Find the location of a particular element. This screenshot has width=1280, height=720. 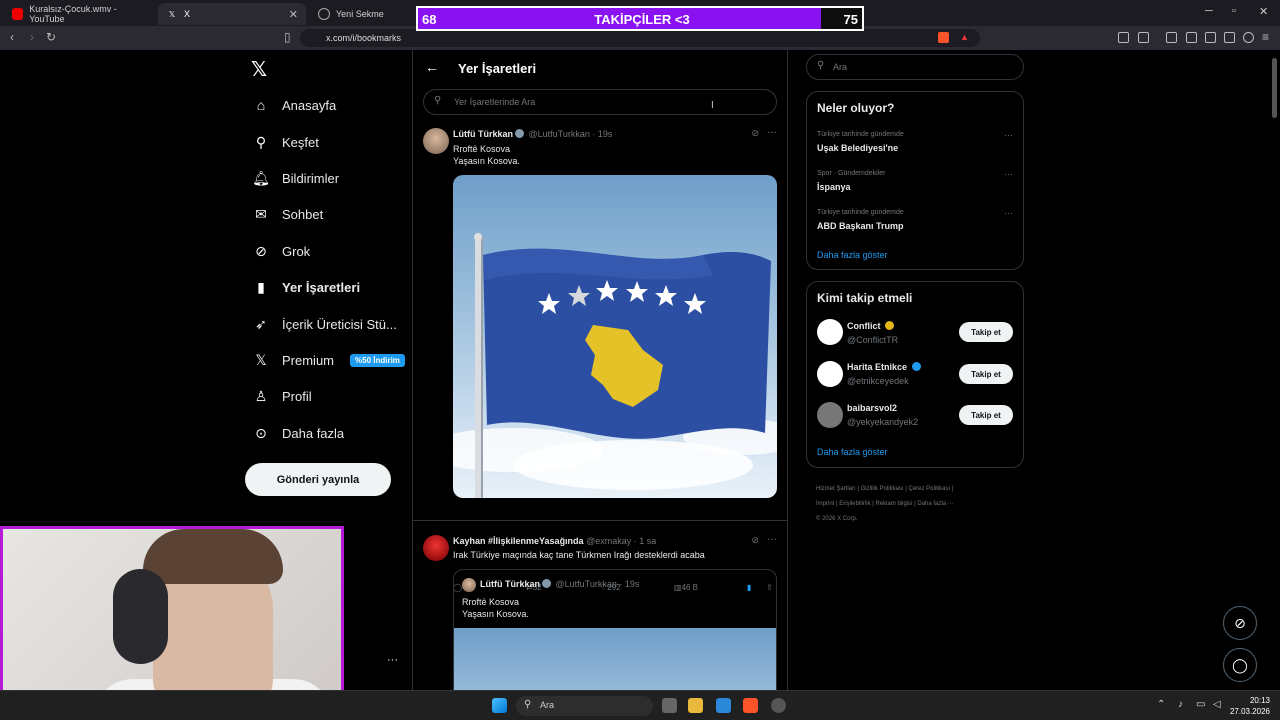

bookmark-page-icon: ▯ is located at coordinates (287, 37).